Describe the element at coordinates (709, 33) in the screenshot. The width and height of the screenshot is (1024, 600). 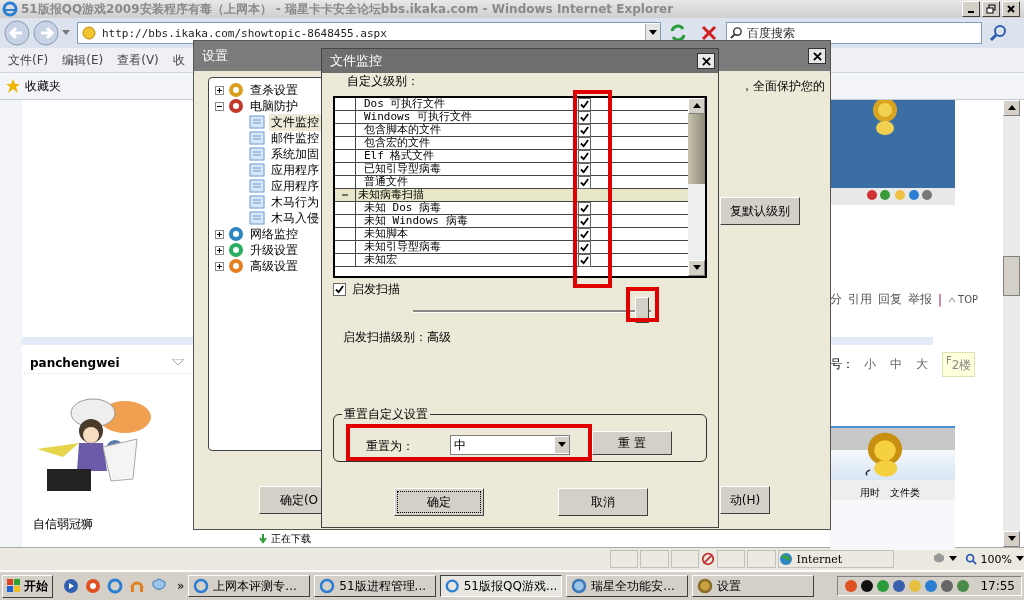
I see `stop-icon` at that location.